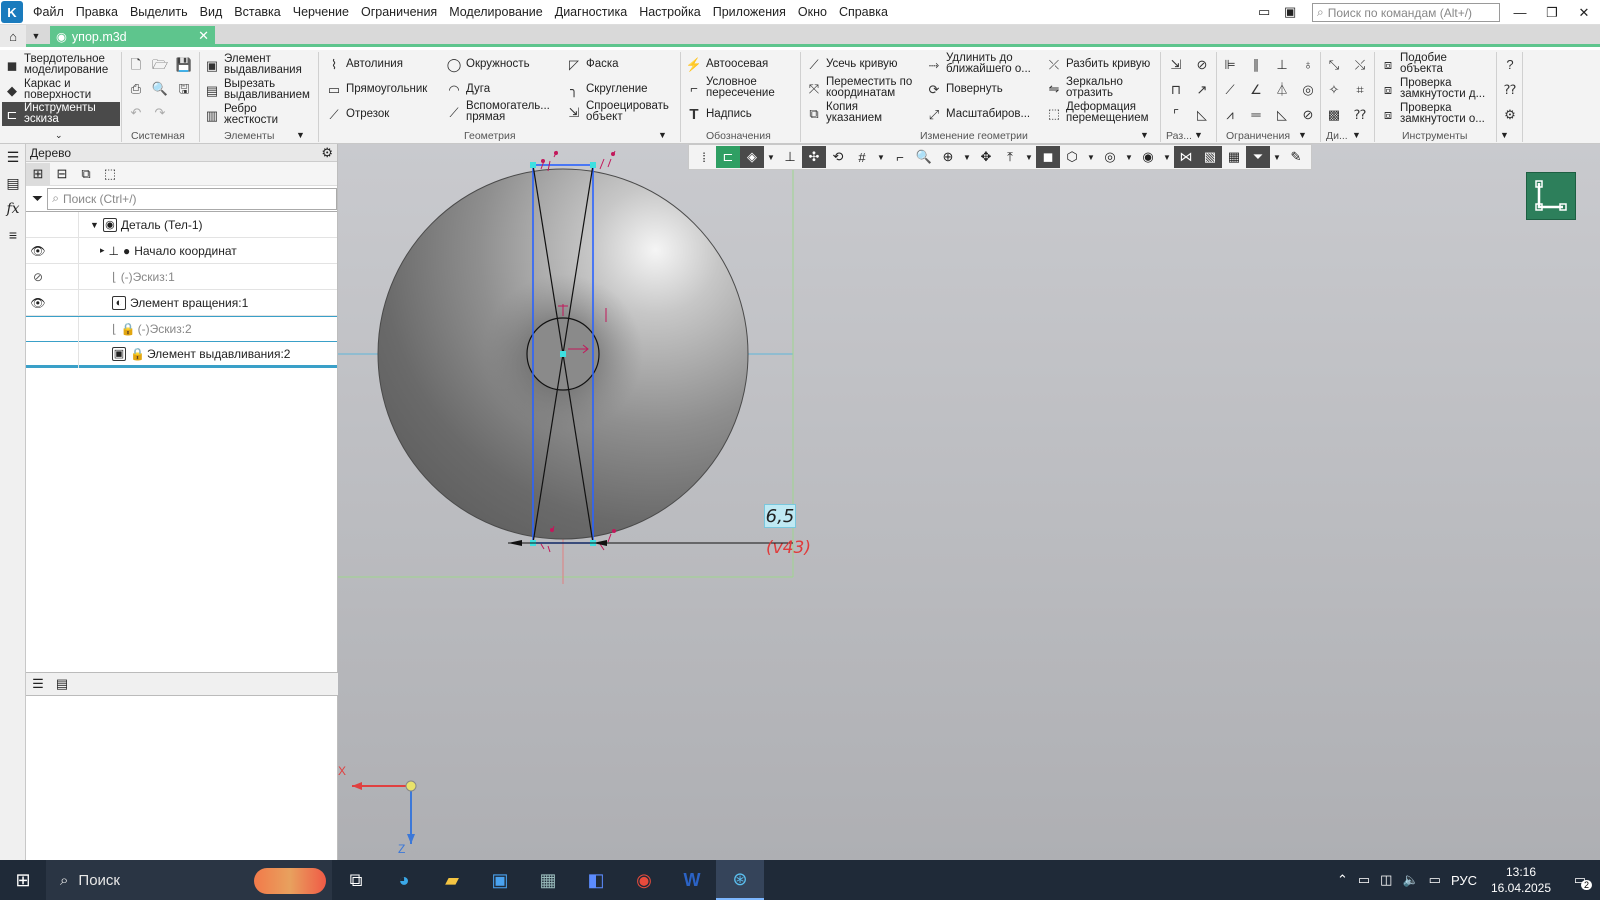  I want to click on sketch-exit-icon, so click(1551, 196).